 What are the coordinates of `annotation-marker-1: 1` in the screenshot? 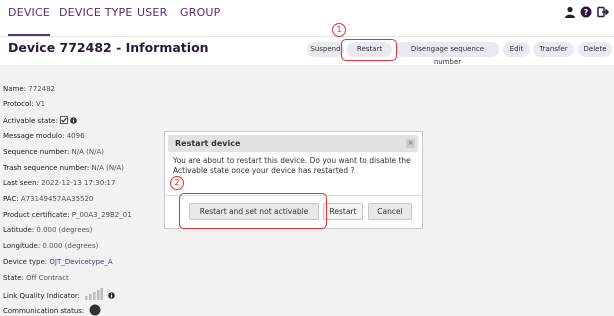 It's located at (339, 30).